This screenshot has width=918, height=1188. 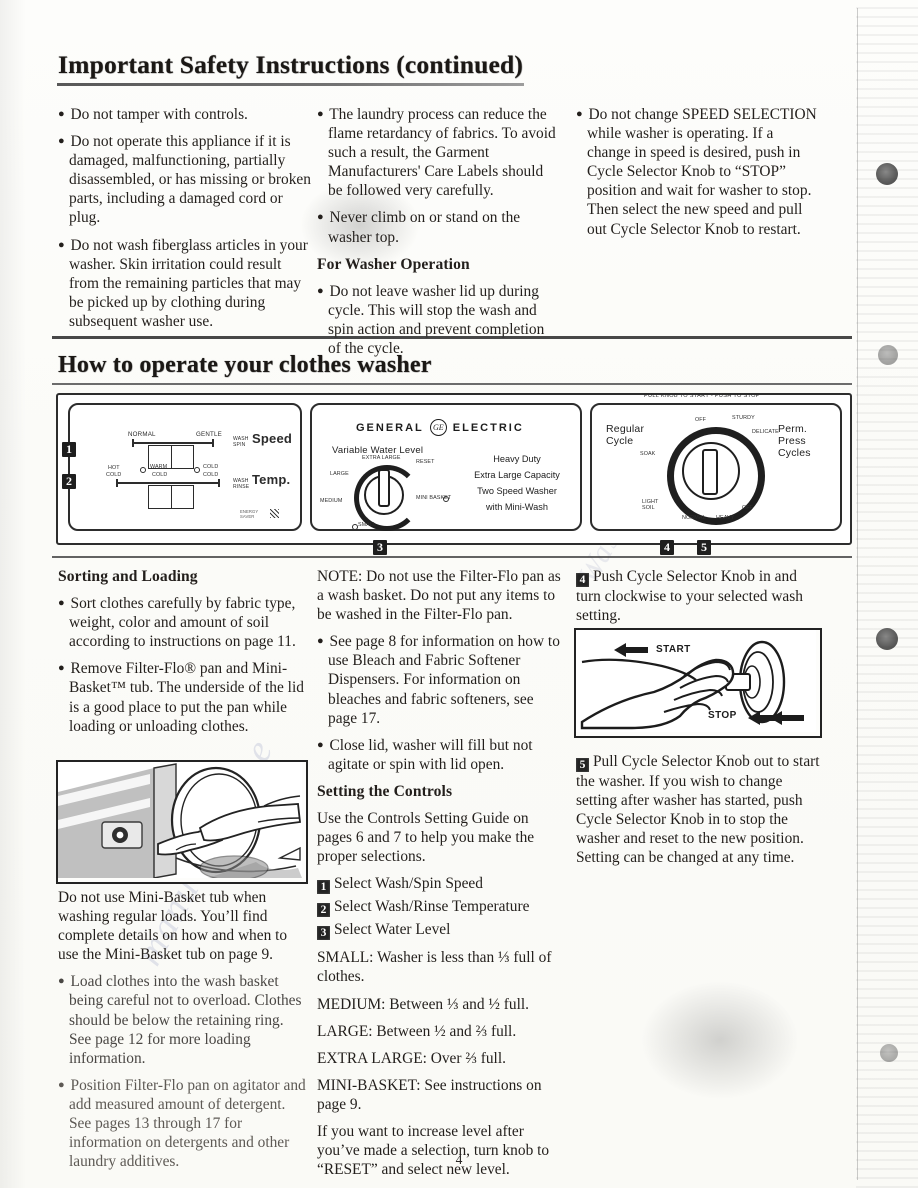 I want to click on panel-baseline-rule, so click(x=452, y=557).